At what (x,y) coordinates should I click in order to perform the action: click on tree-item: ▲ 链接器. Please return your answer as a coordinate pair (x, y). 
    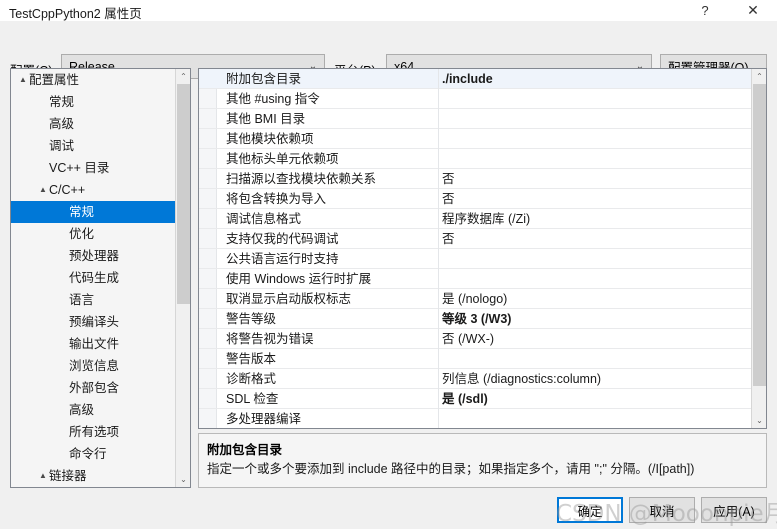
    Looking at the image, I should click on (94, 476).